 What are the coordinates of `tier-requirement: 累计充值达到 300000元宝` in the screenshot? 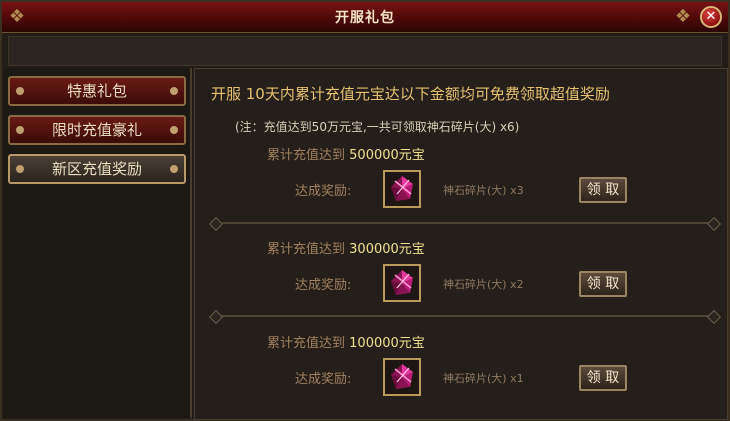 It's located at (346, 247).